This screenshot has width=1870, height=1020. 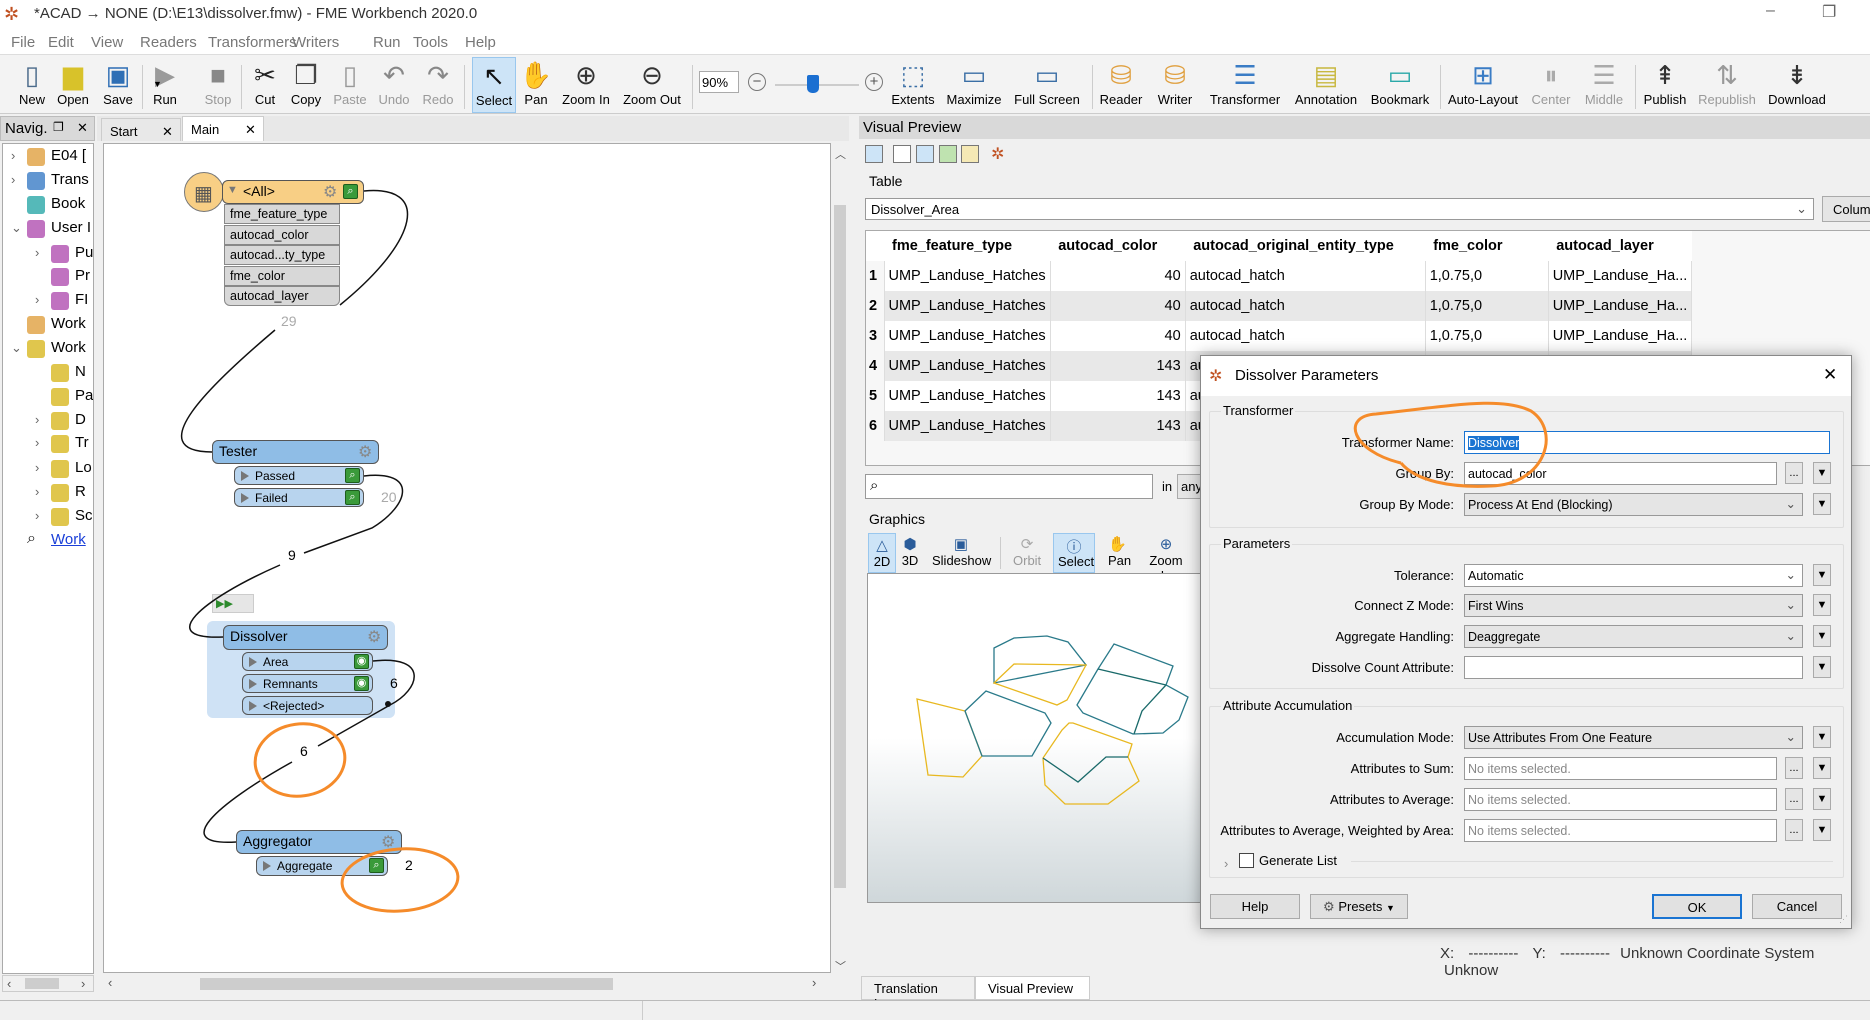 What do you see at coordinates (874, 82) in the screenshot?
I see `zoom-in-small-button: +` at bounding box center [874, 82].